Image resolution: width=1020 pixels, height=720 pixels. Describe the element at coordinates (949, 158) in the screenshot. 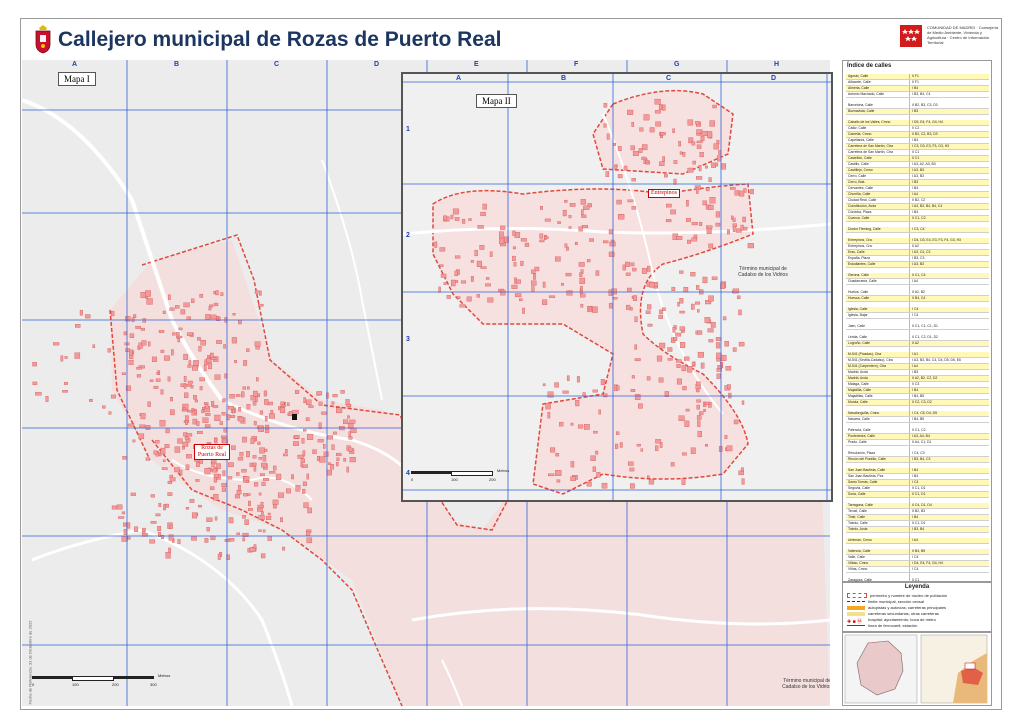

I see `street-grid-cells: II C1` at that location.